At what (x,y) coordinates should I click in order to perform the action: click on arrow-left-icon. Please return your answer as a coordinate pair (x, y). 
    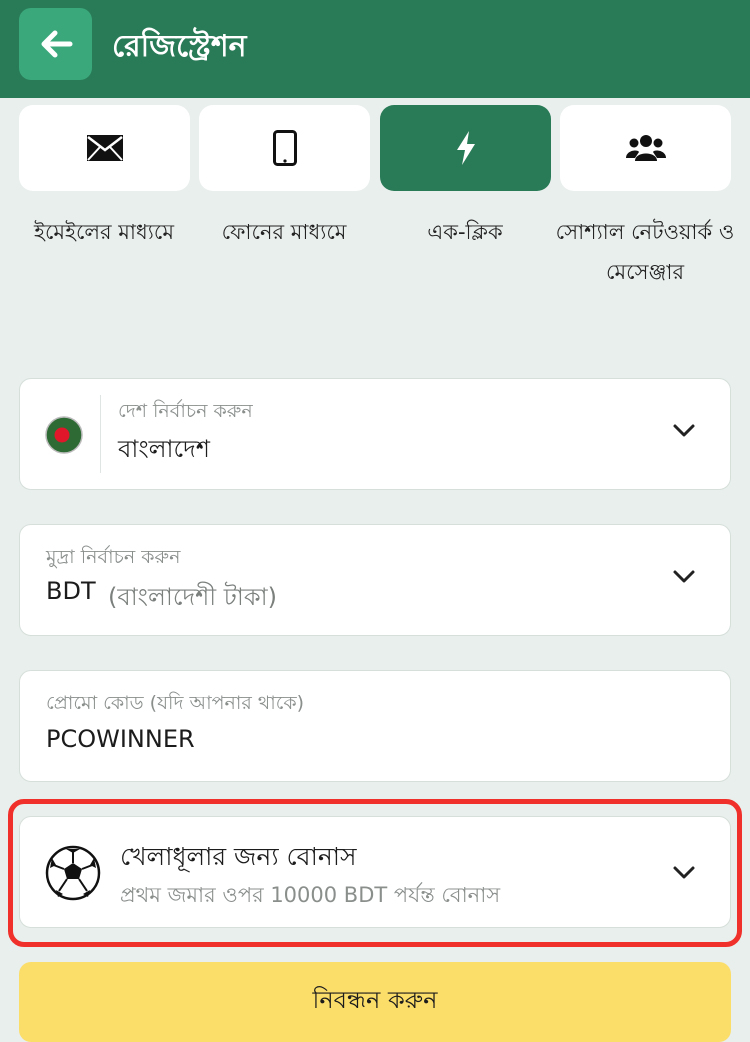
    Looking at the image, I should click on (56, 44).